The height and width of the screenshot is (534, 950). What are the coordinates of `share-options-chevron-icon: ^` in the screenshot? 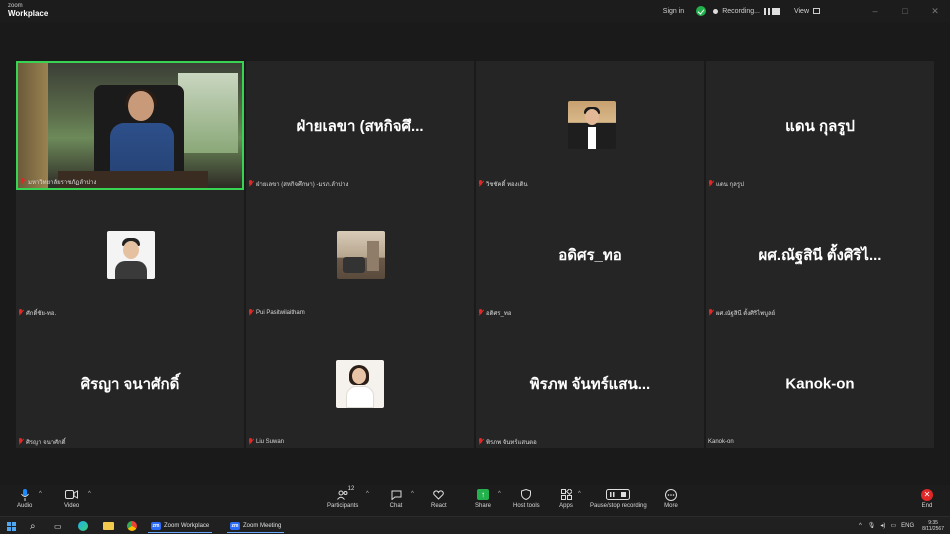 It's located at (499, 494).